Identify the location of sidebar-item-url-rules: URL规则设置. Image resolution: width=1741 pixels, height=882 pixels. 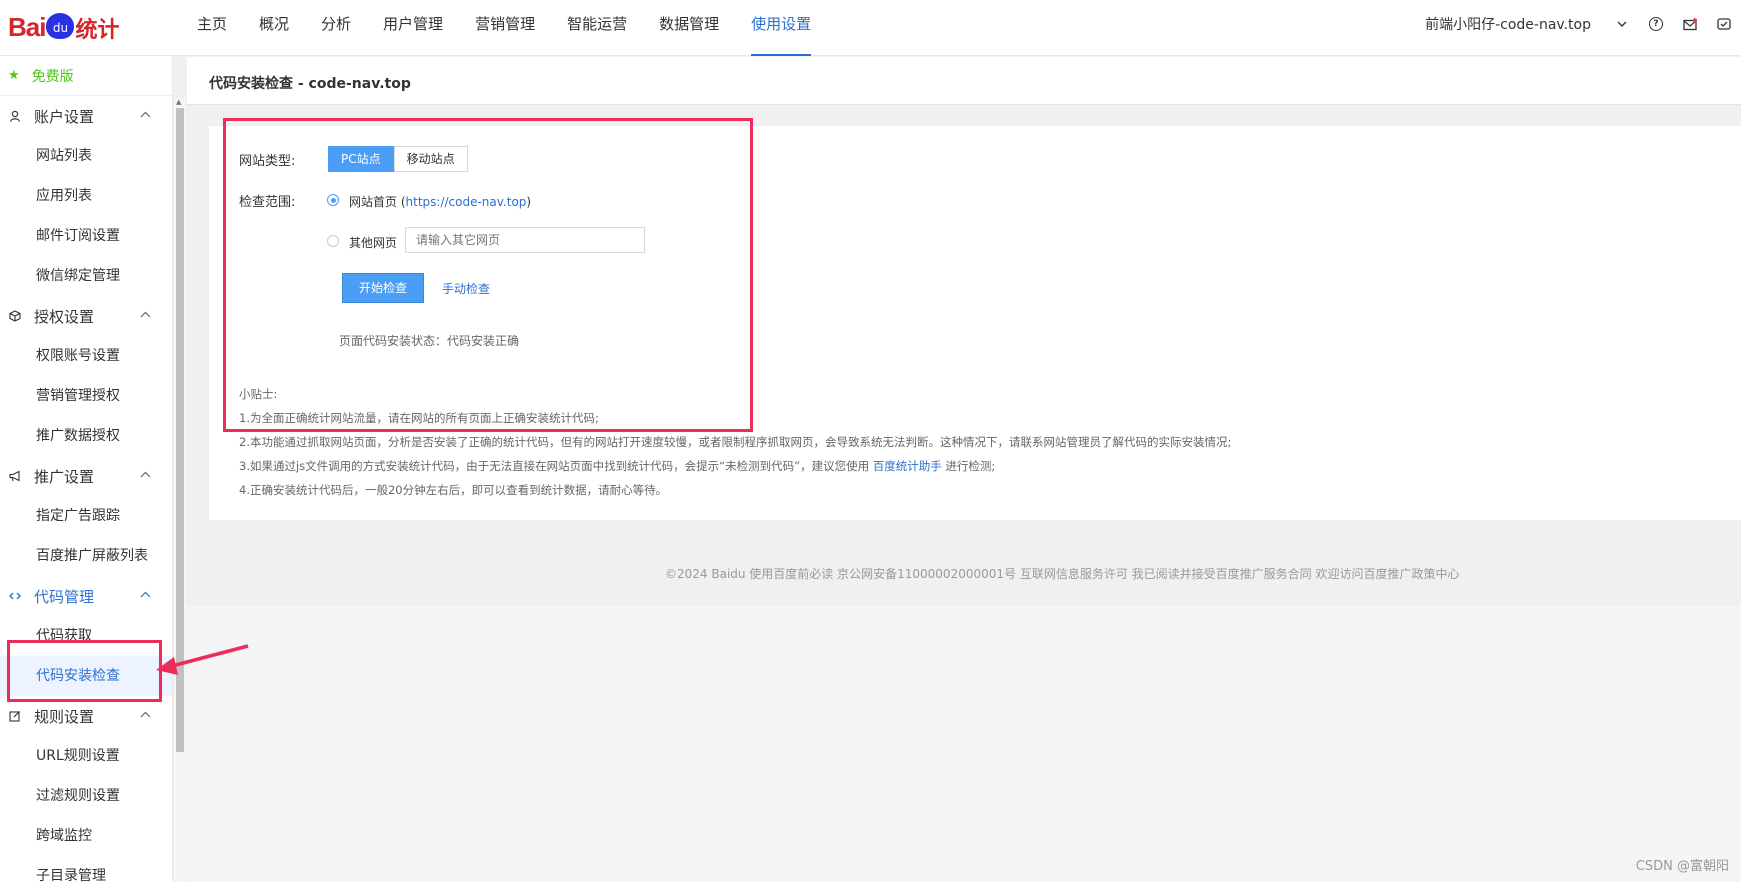
(86, 756).